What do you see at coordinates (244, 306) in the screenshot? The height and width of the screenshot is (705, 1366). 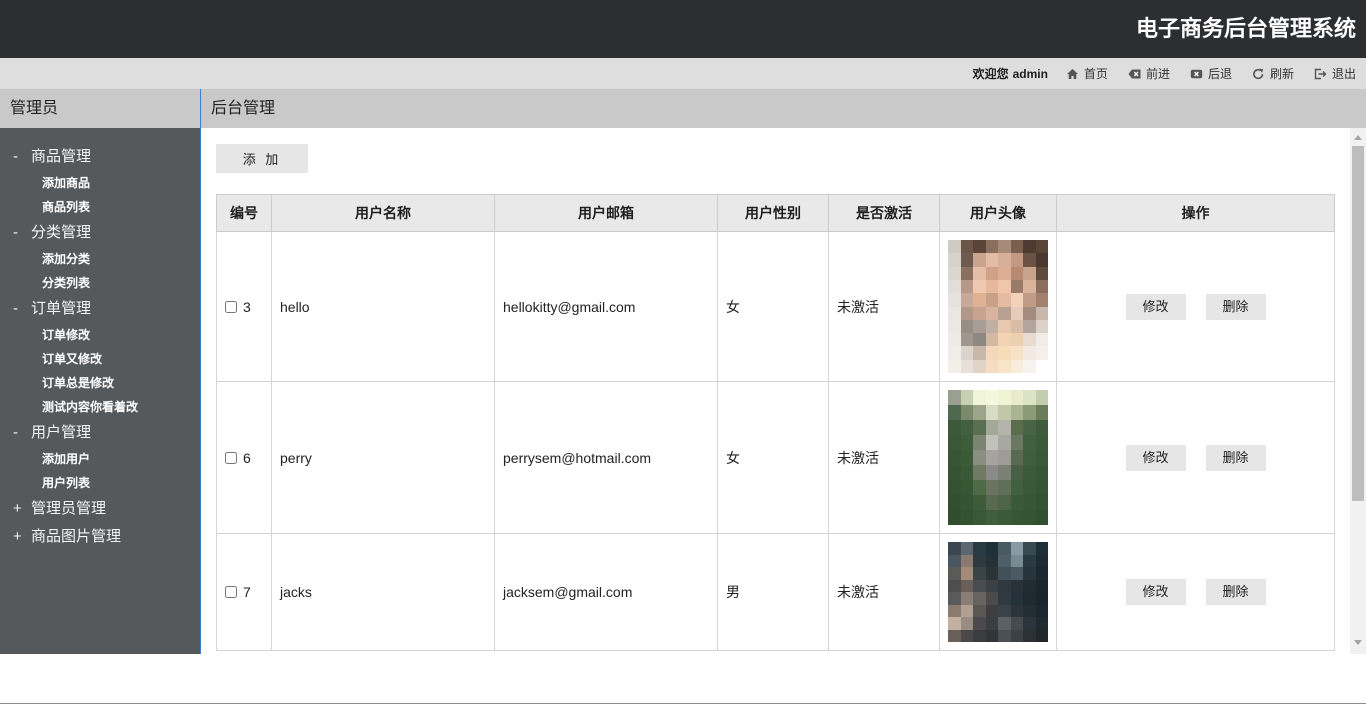 I see `id-cell: 3` at bounding box center [244, 306].